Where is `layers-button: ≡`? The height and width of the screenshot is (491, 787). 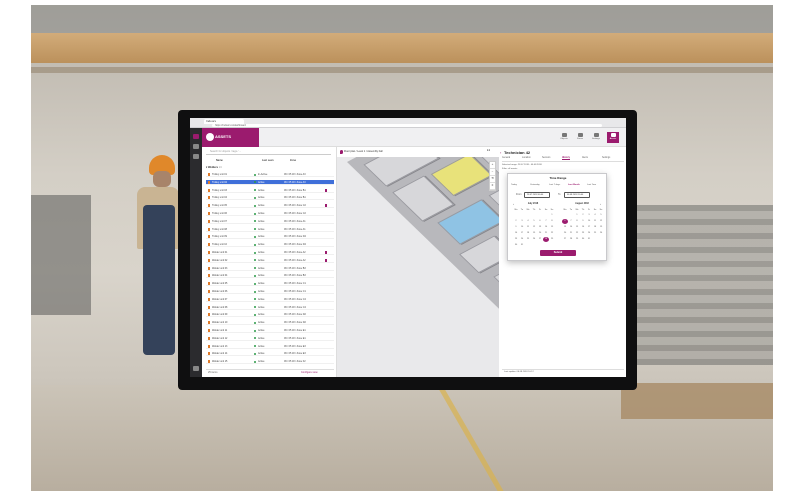
layers-button: ≡ is located at coordinates (492, 186).